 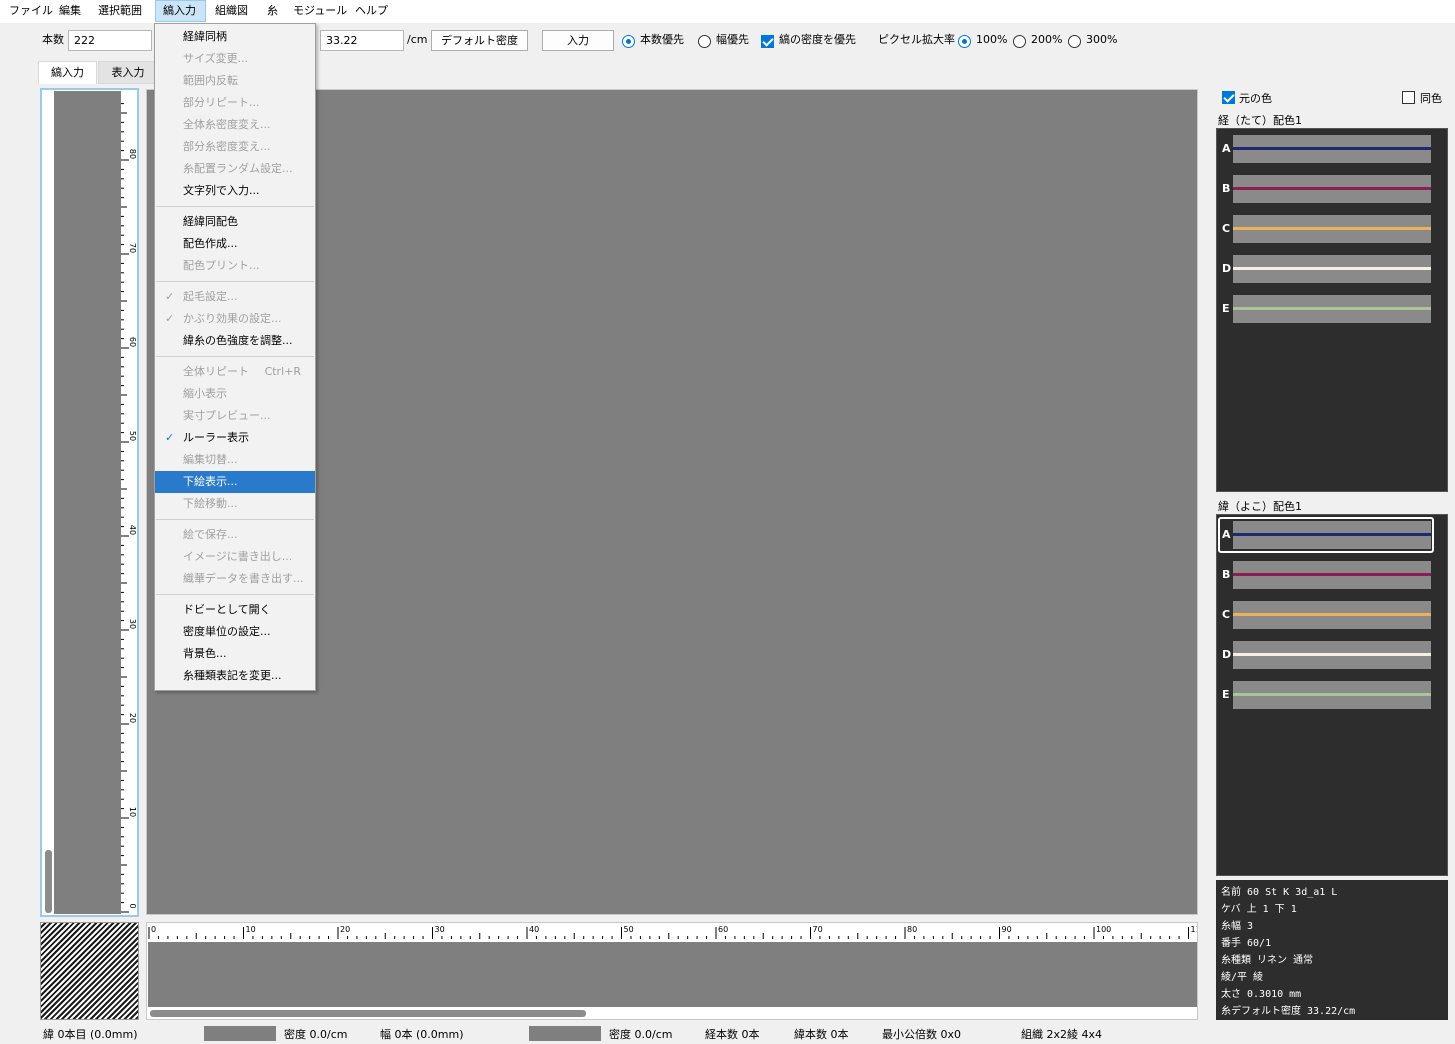 What do you see at coordinates (628, 41) in the screenshot?
I see `count-priority-radio` at bounding box center [628, 41].